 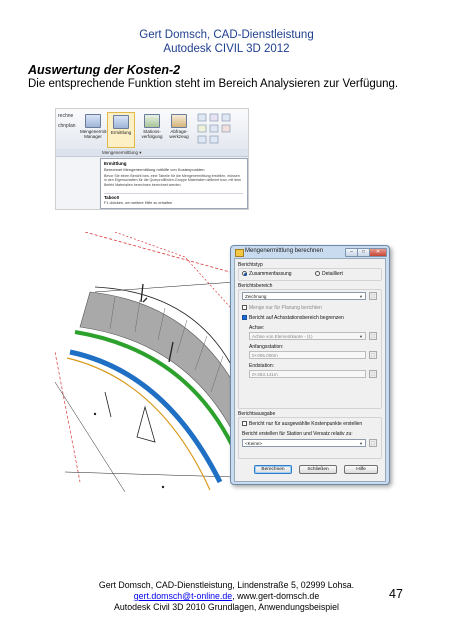 I want to click on ribbon-label-1: rechne, so click(x=66, y=116).